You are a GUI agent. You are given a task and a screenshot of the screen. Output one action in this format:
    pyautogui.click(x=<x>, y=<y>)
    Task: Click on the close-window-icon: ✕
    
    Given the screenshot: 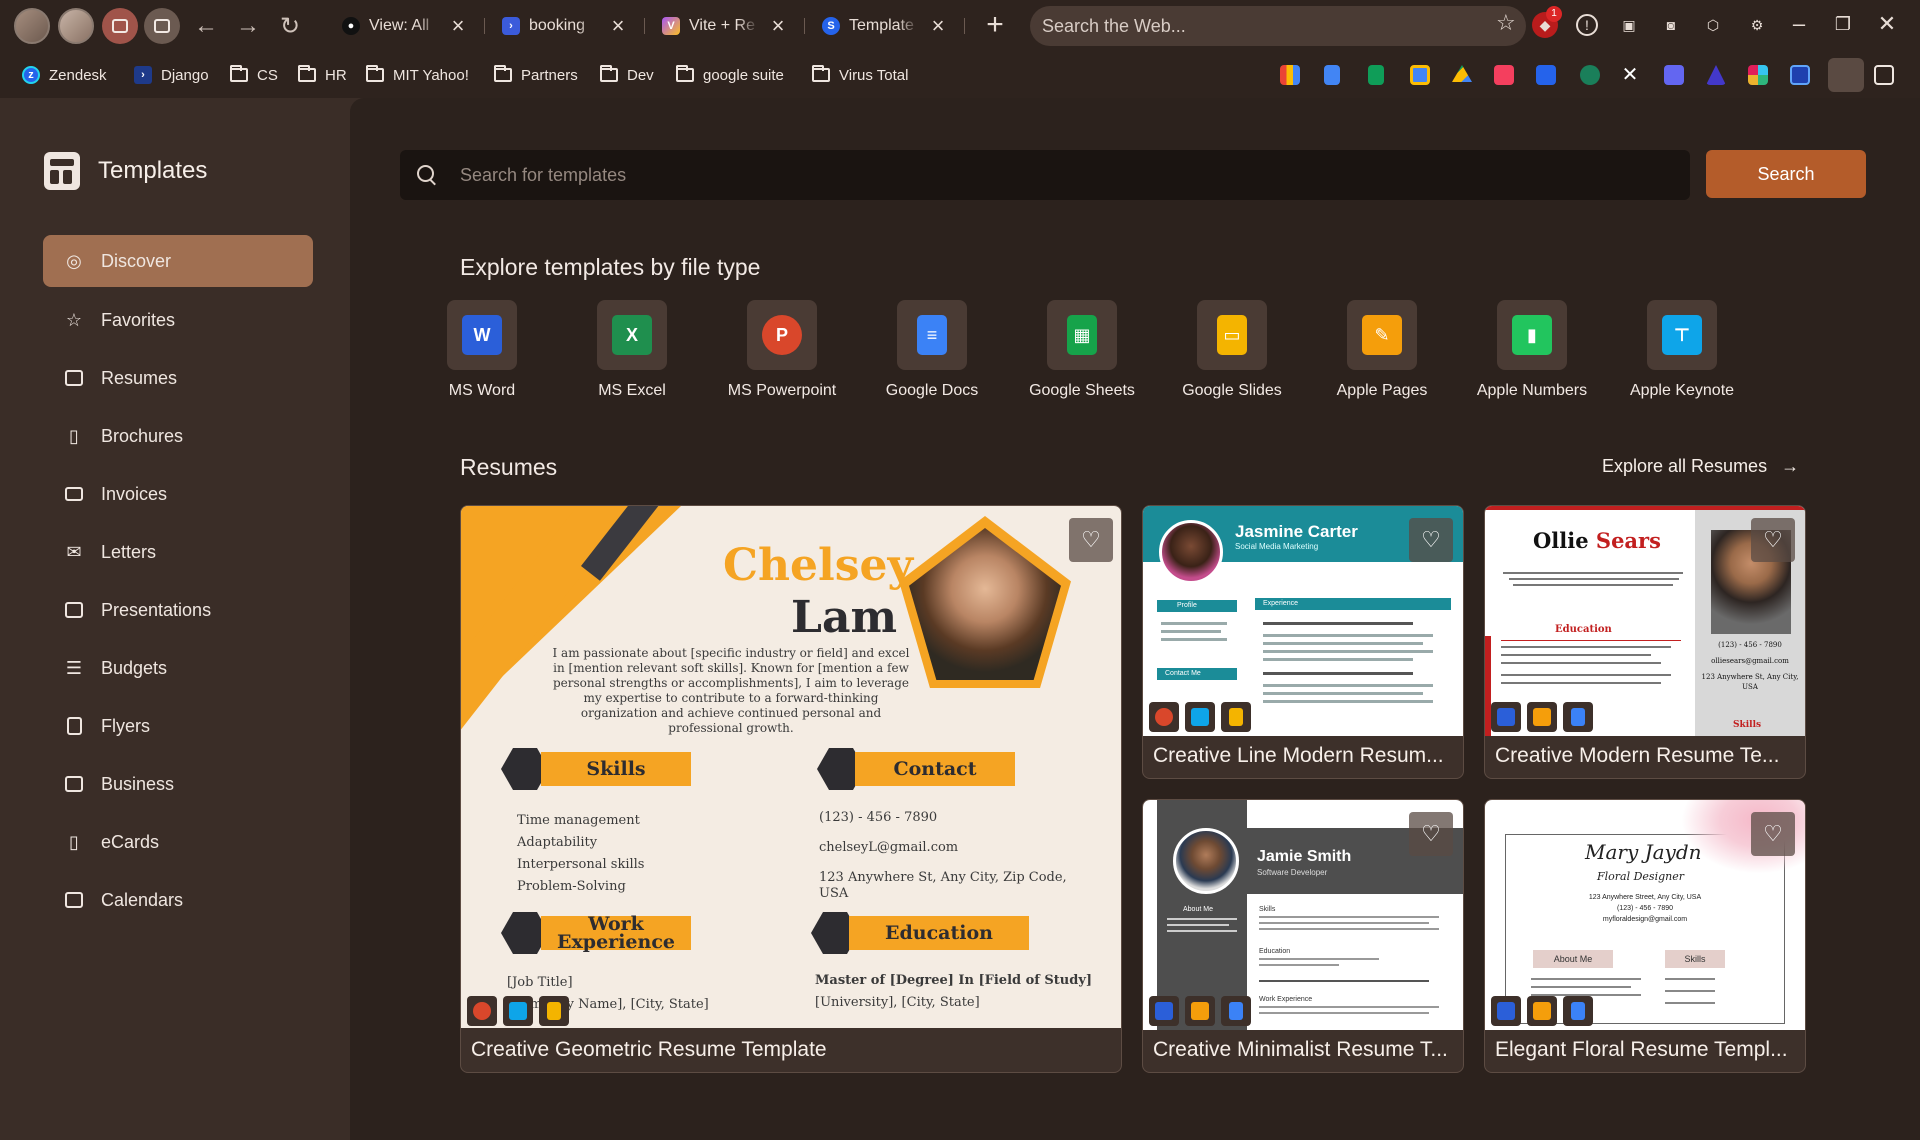 What is the action you would take?
    pyautogui.click(x=1887, y=24)
    